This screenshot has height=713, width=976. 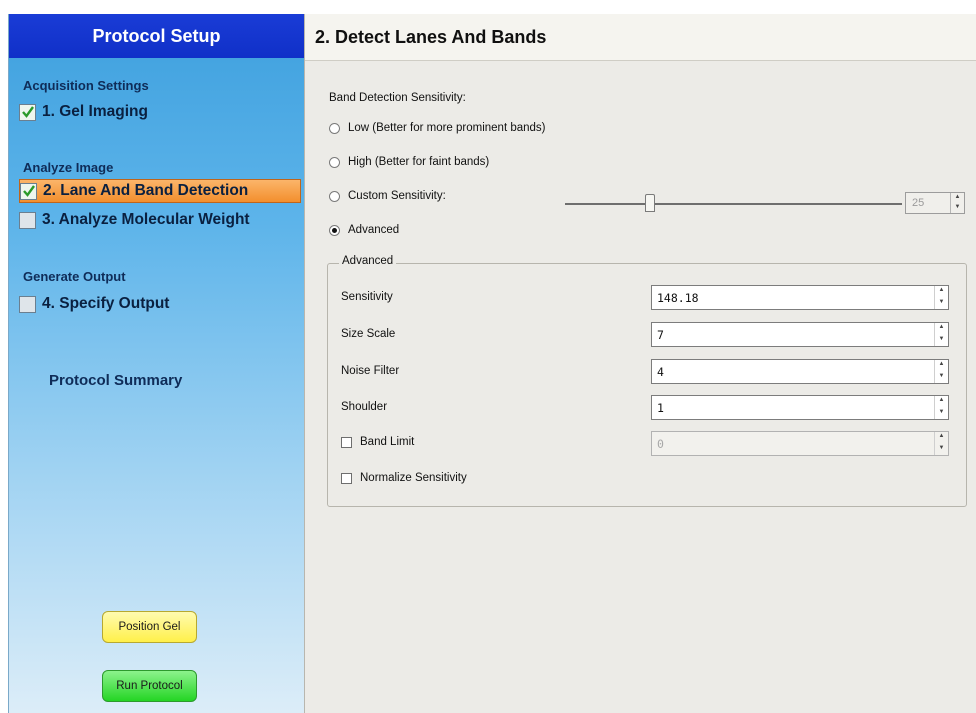 I want to click on normalize-sensitivity-label: Normalize Sensitivity, so click(x=413, y=478).